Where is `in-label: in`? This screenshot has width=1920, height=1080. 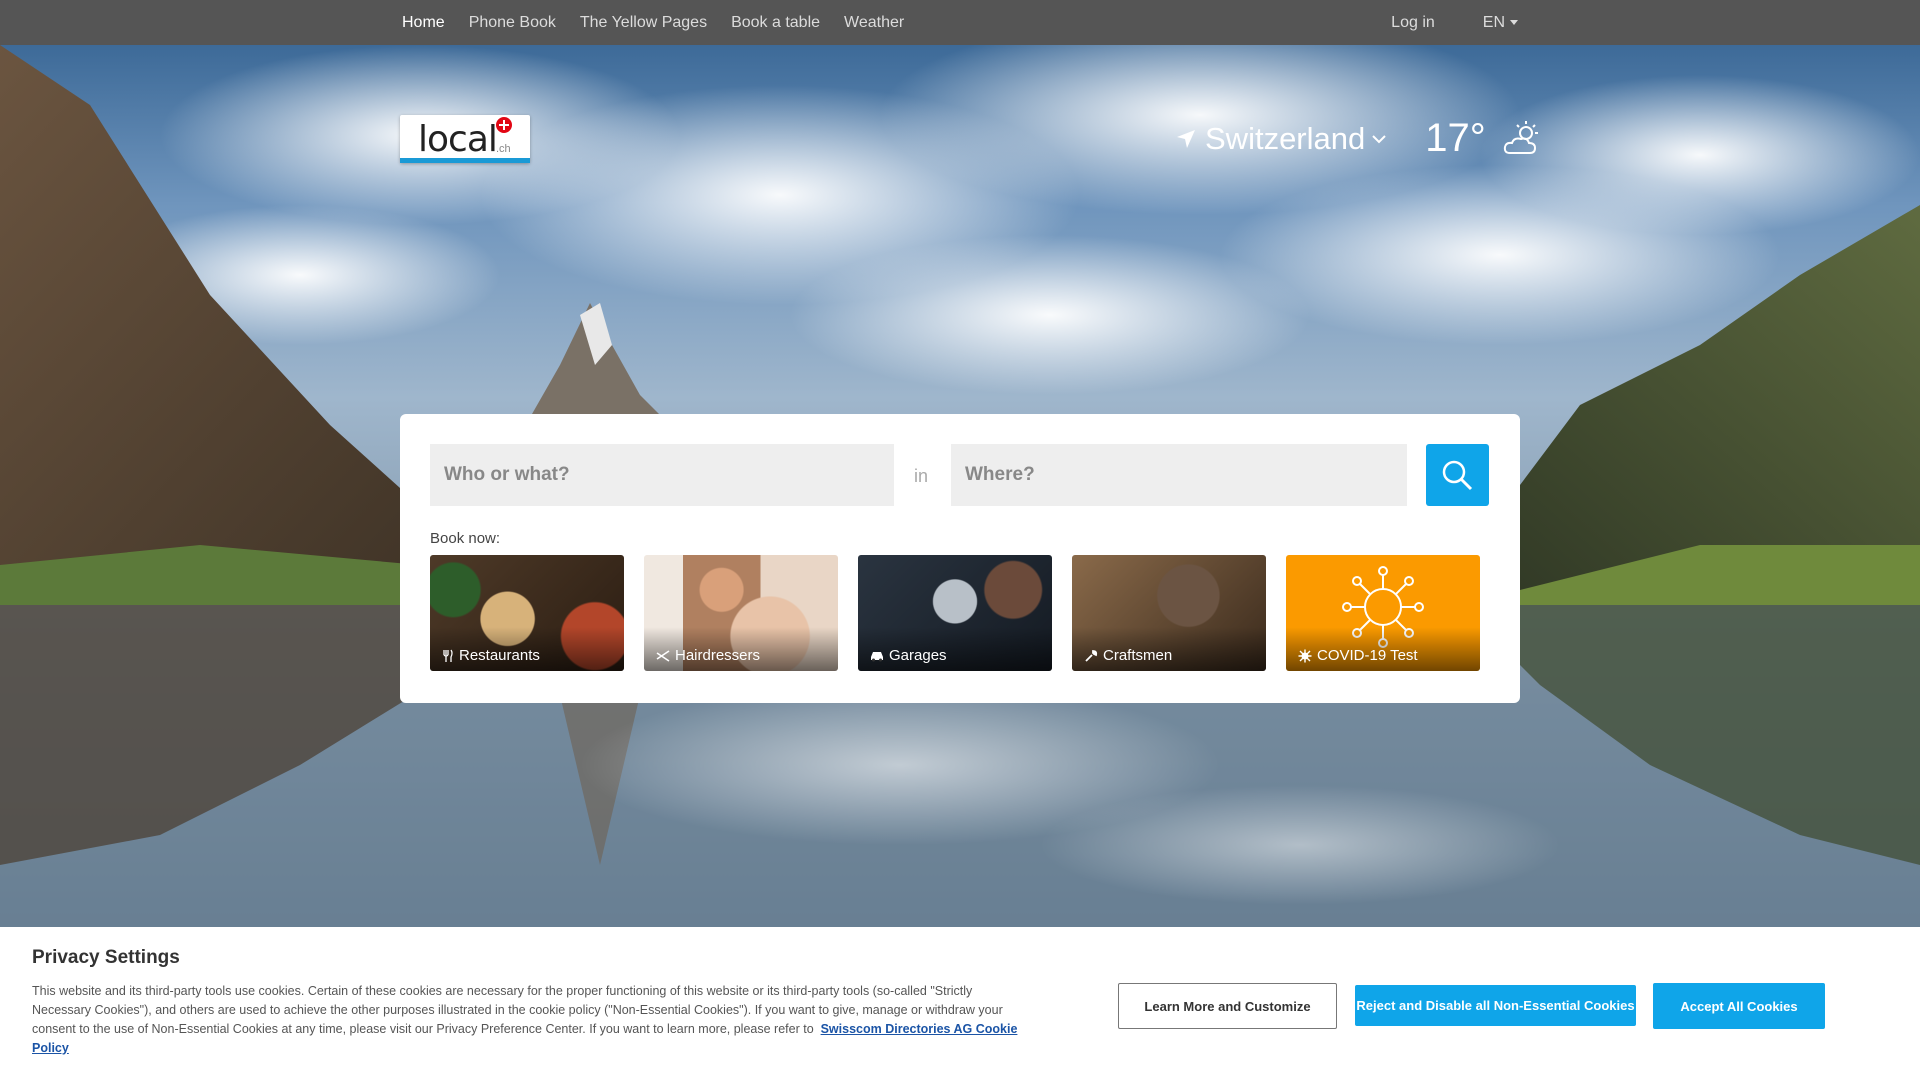 in-label: in is located at coordinates (921, 476).